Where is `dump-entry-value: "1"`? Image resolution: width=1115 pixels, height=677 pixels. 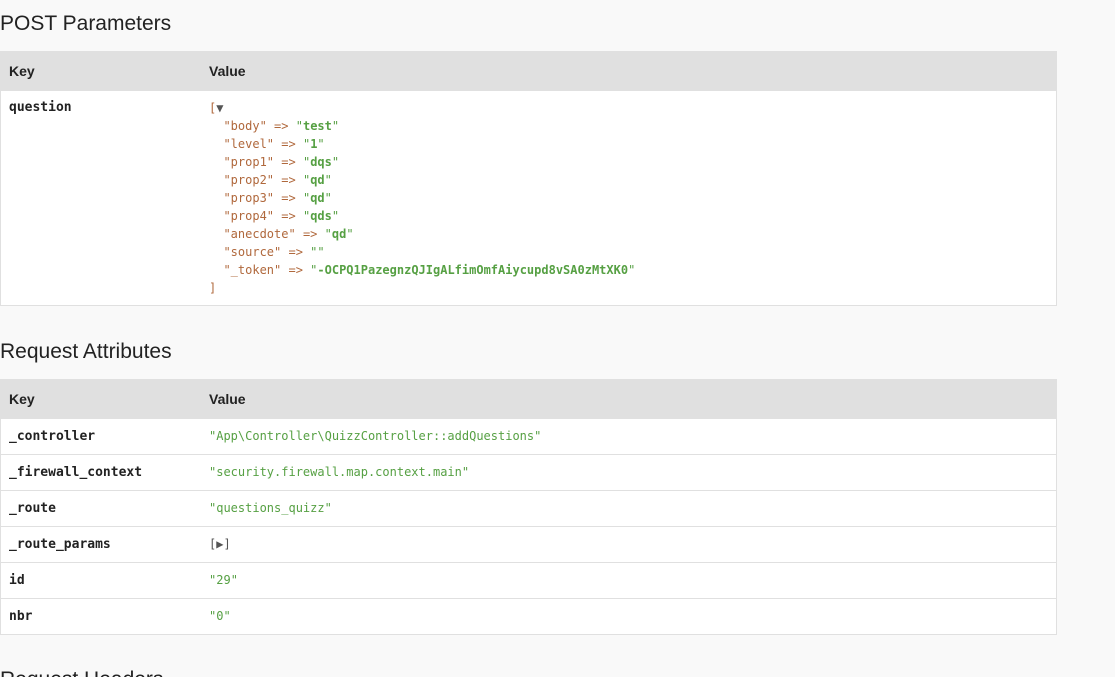
dump-entry-value: "1" is located at coordinates (313, 144).